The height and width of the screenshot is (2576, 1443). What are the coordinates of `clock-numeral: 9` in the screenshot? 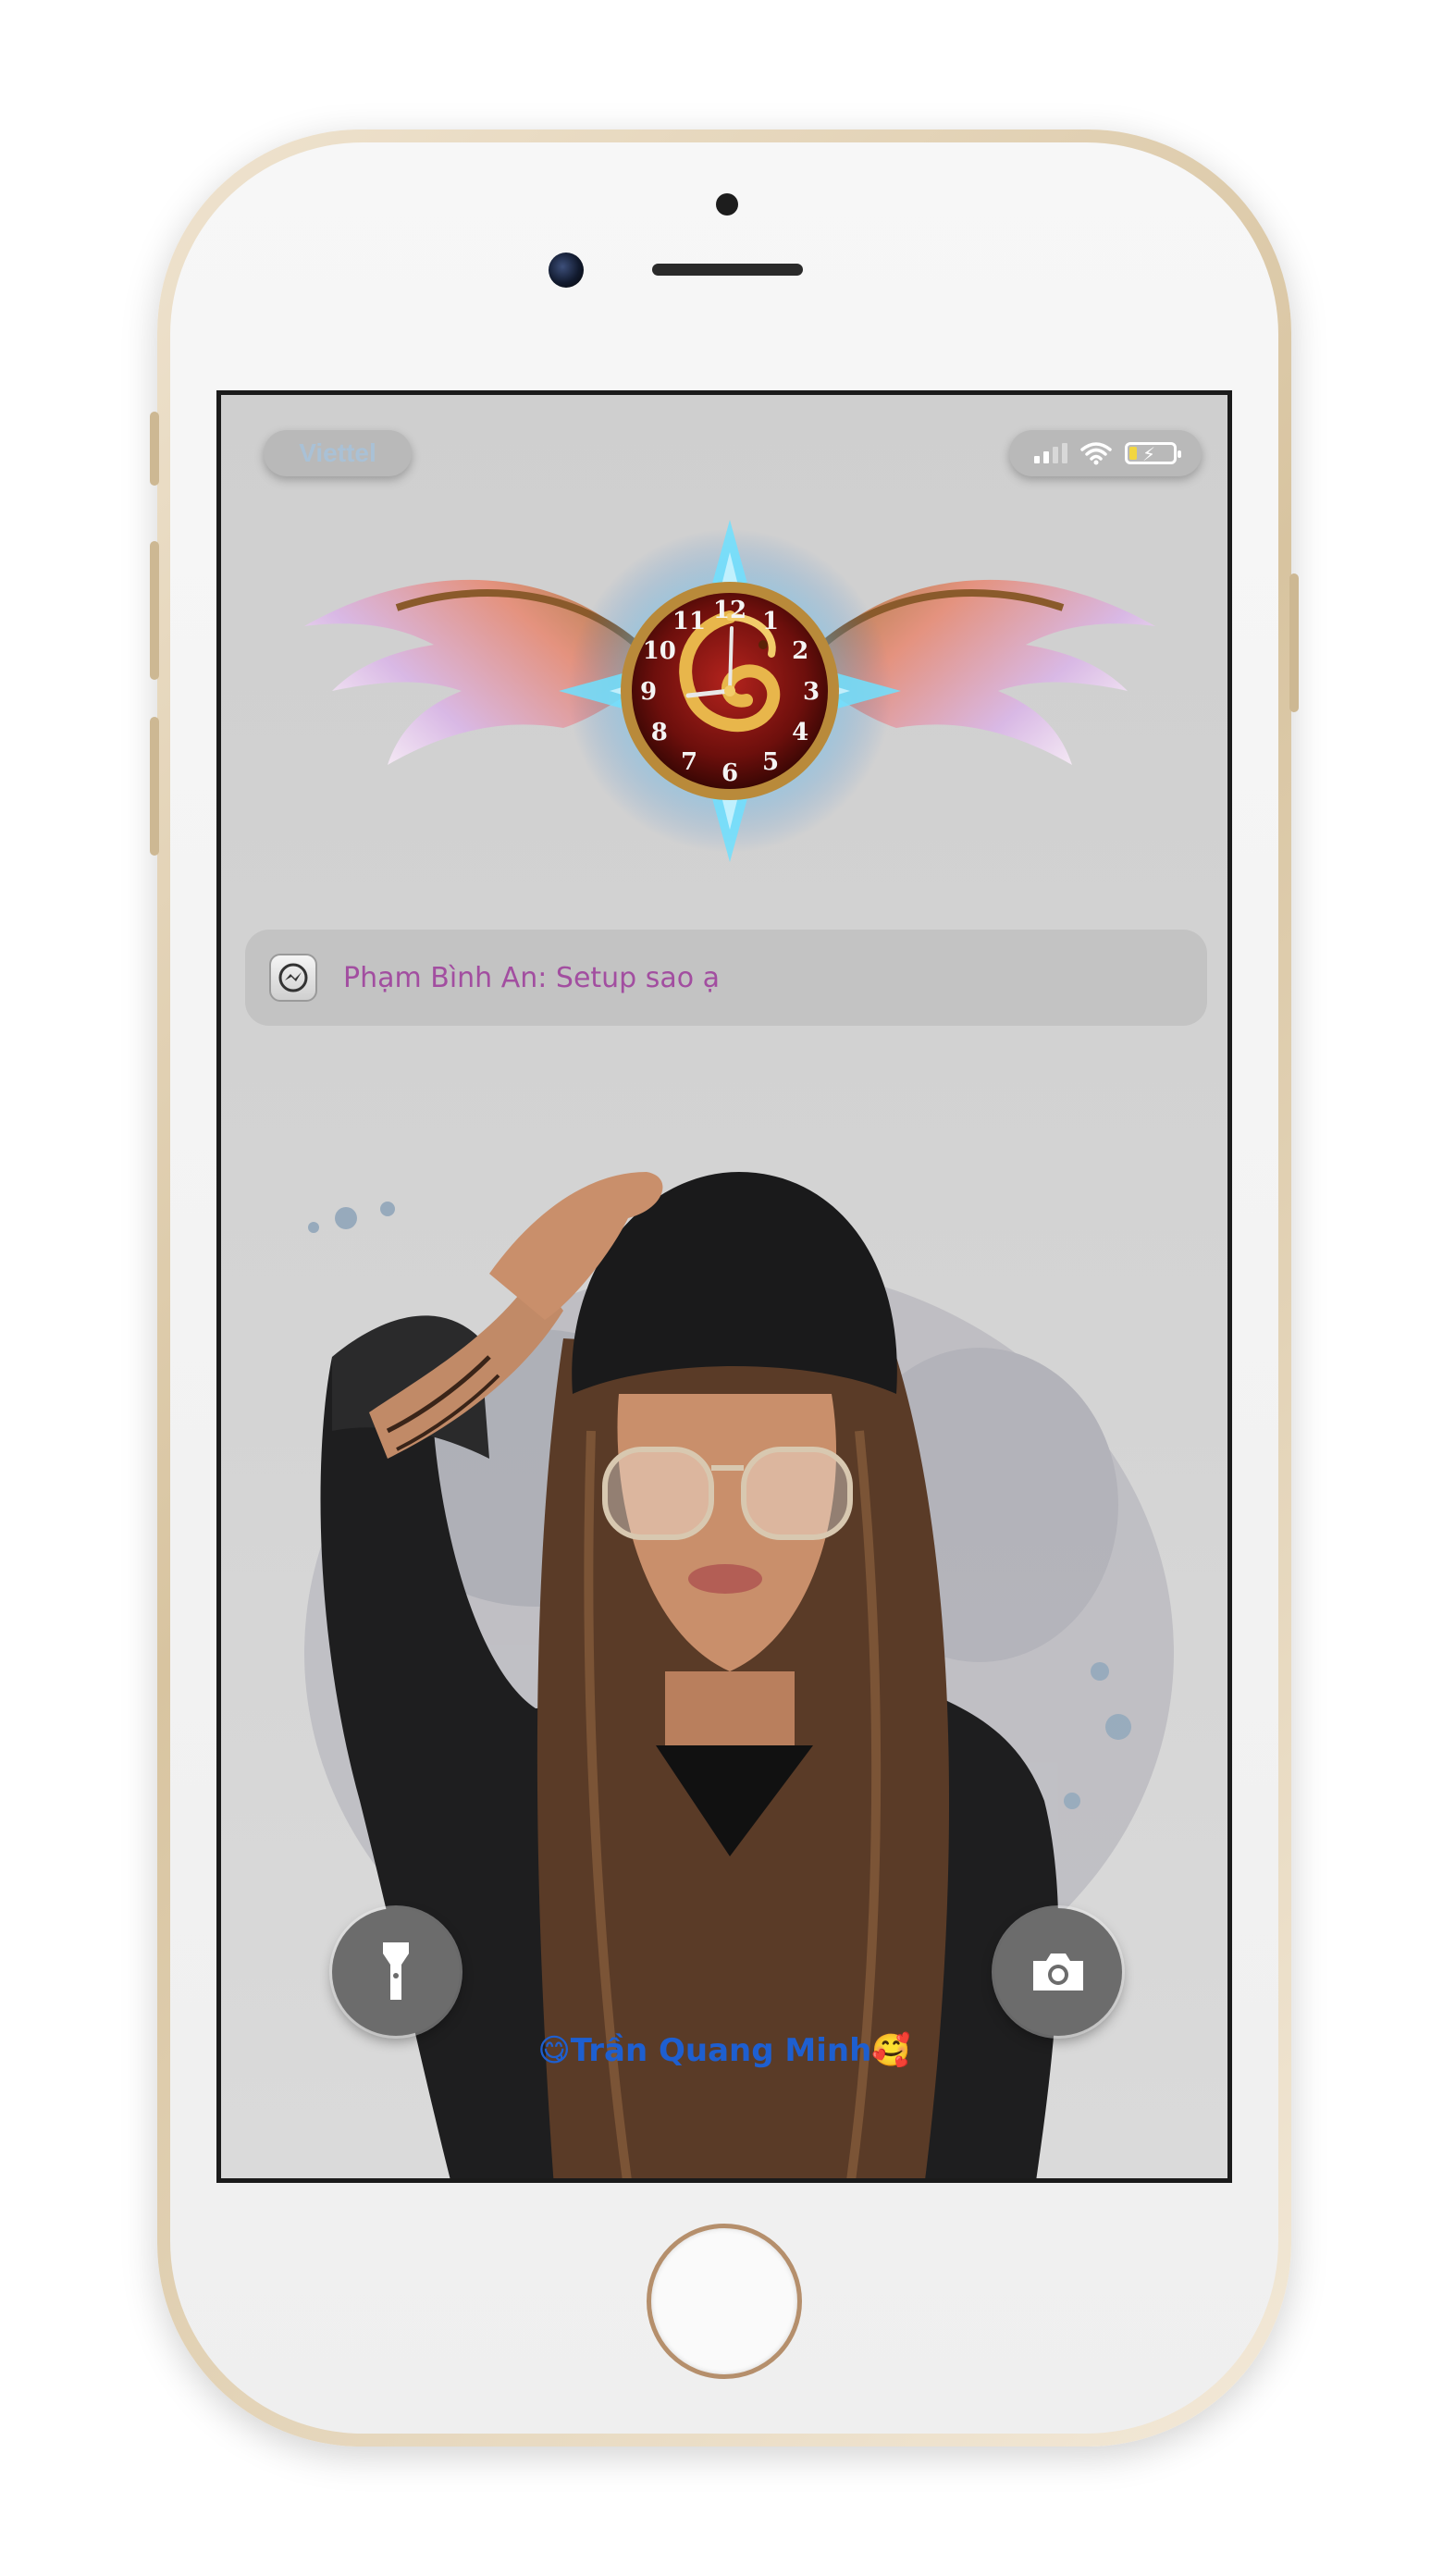 It's located at (649, 692).